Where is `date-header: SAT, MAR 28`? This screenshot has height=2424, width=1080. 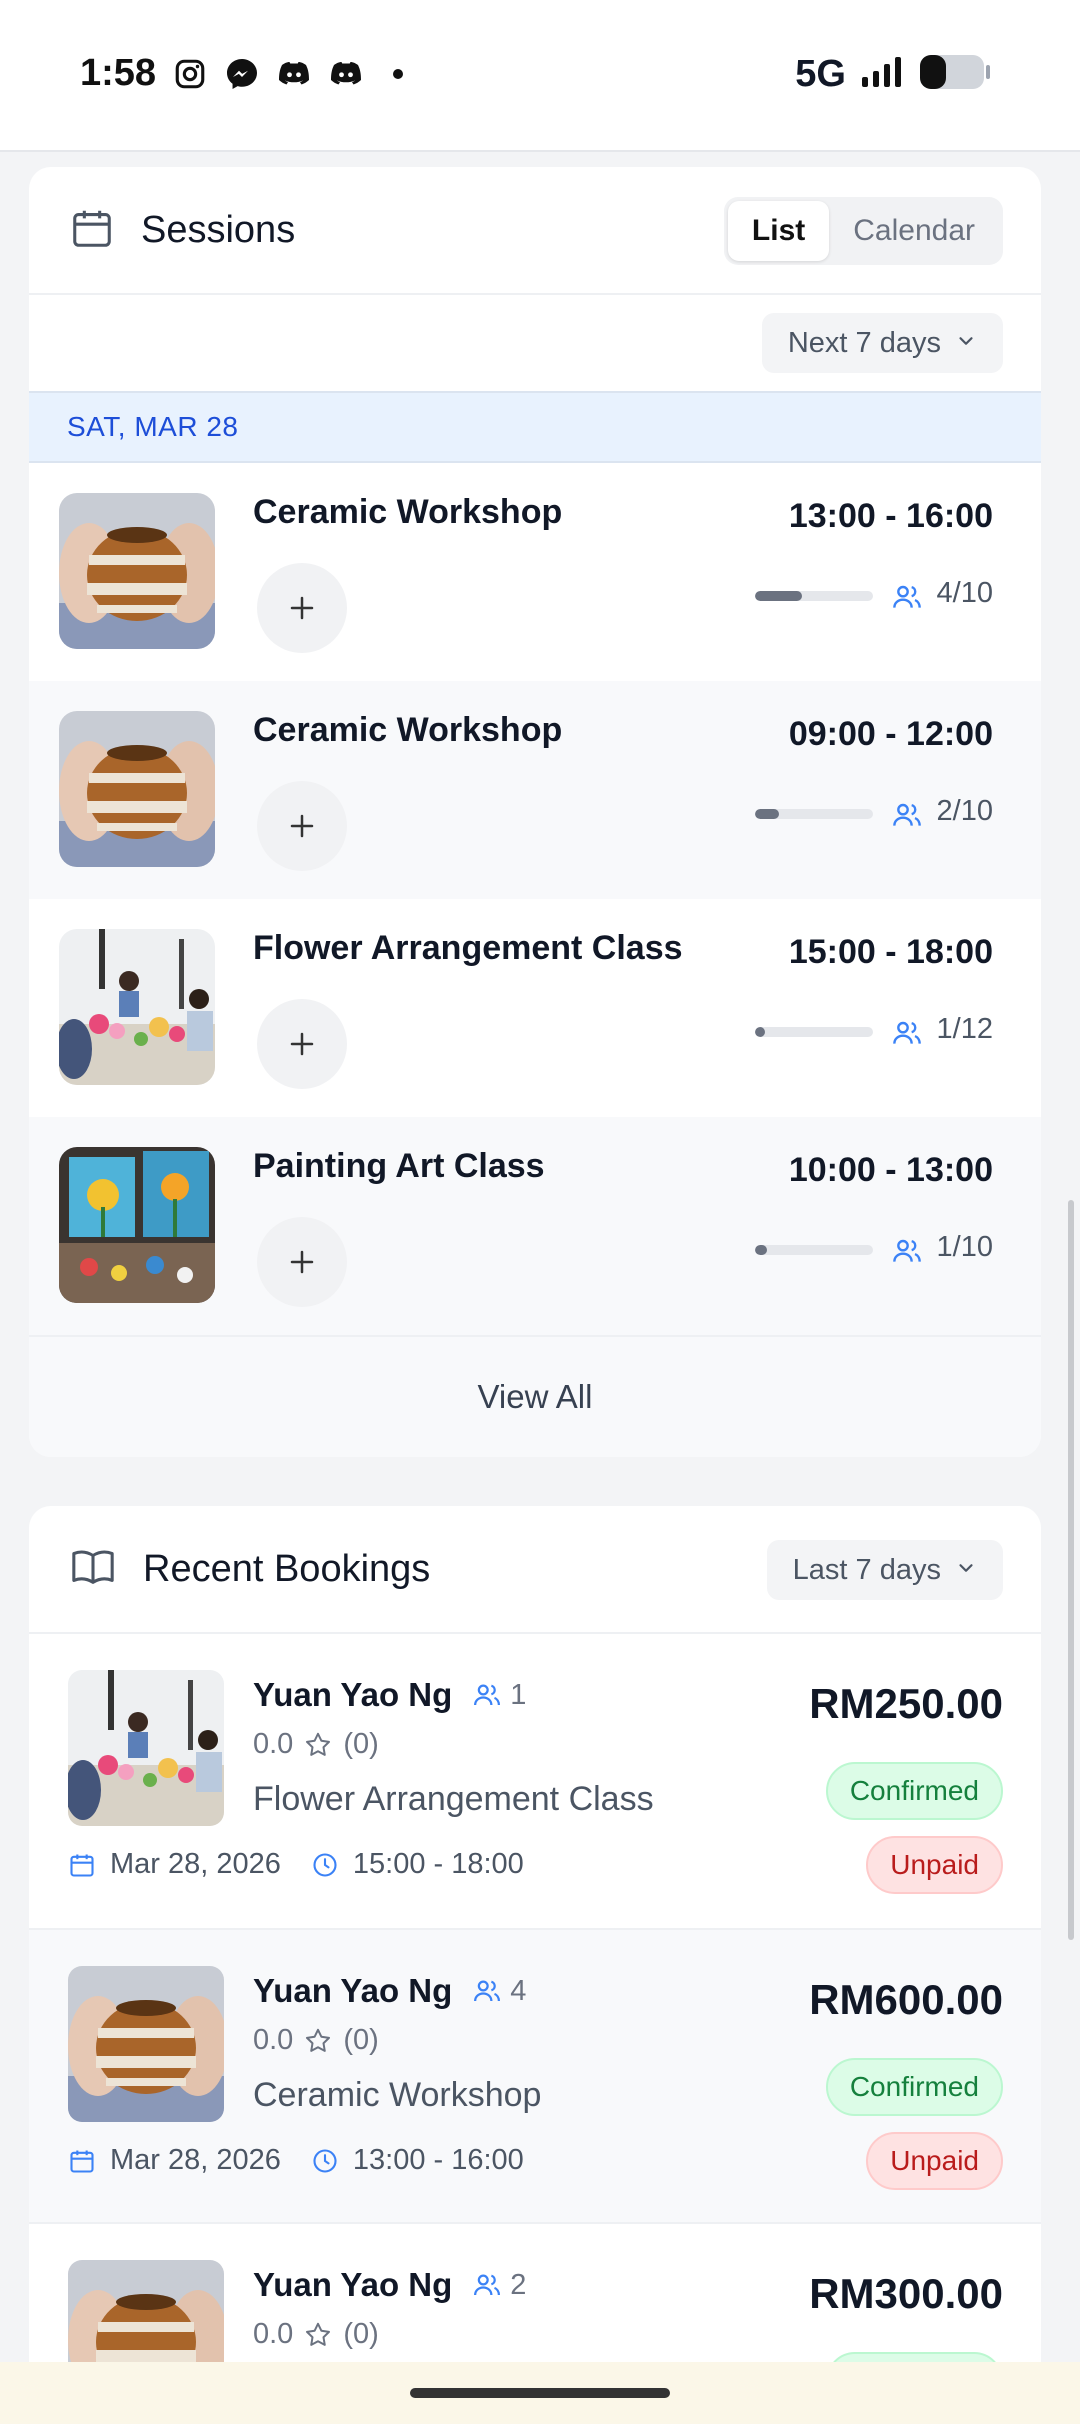
date-header: SAT, MAR 28 is located at coordinates (535, 428).